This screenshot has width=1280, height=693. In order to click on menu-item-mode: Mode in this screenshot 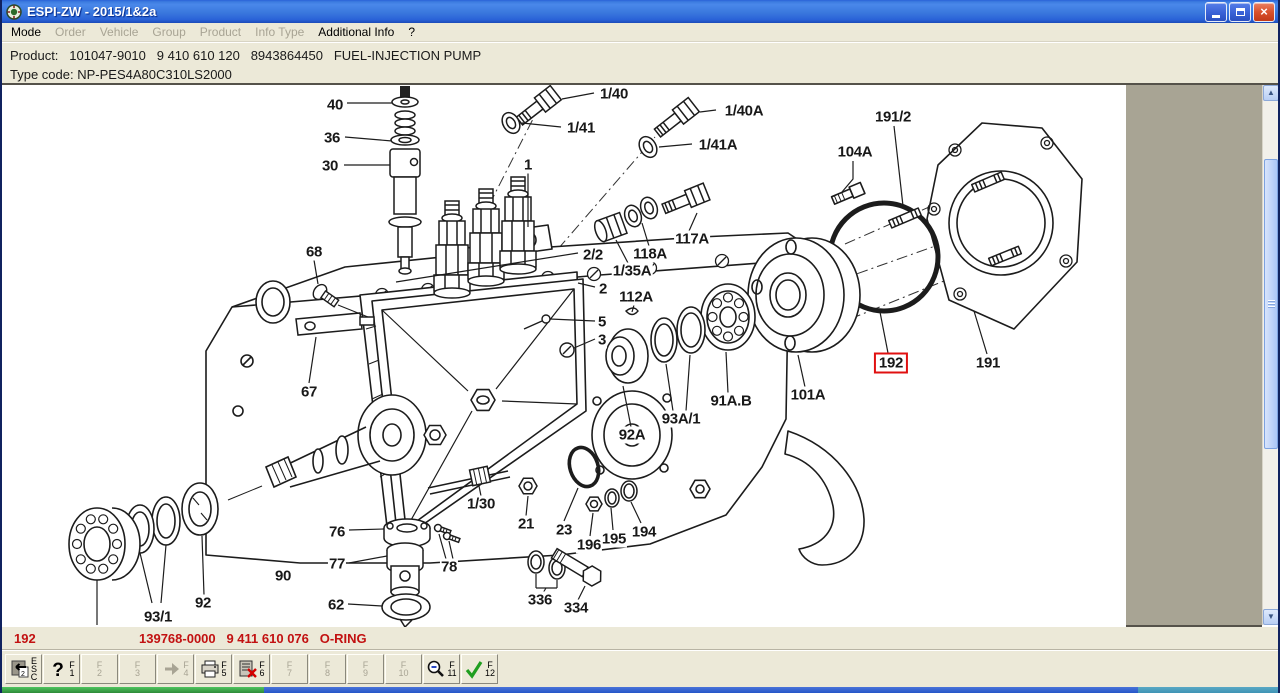, I will do `click(26, 32)`.